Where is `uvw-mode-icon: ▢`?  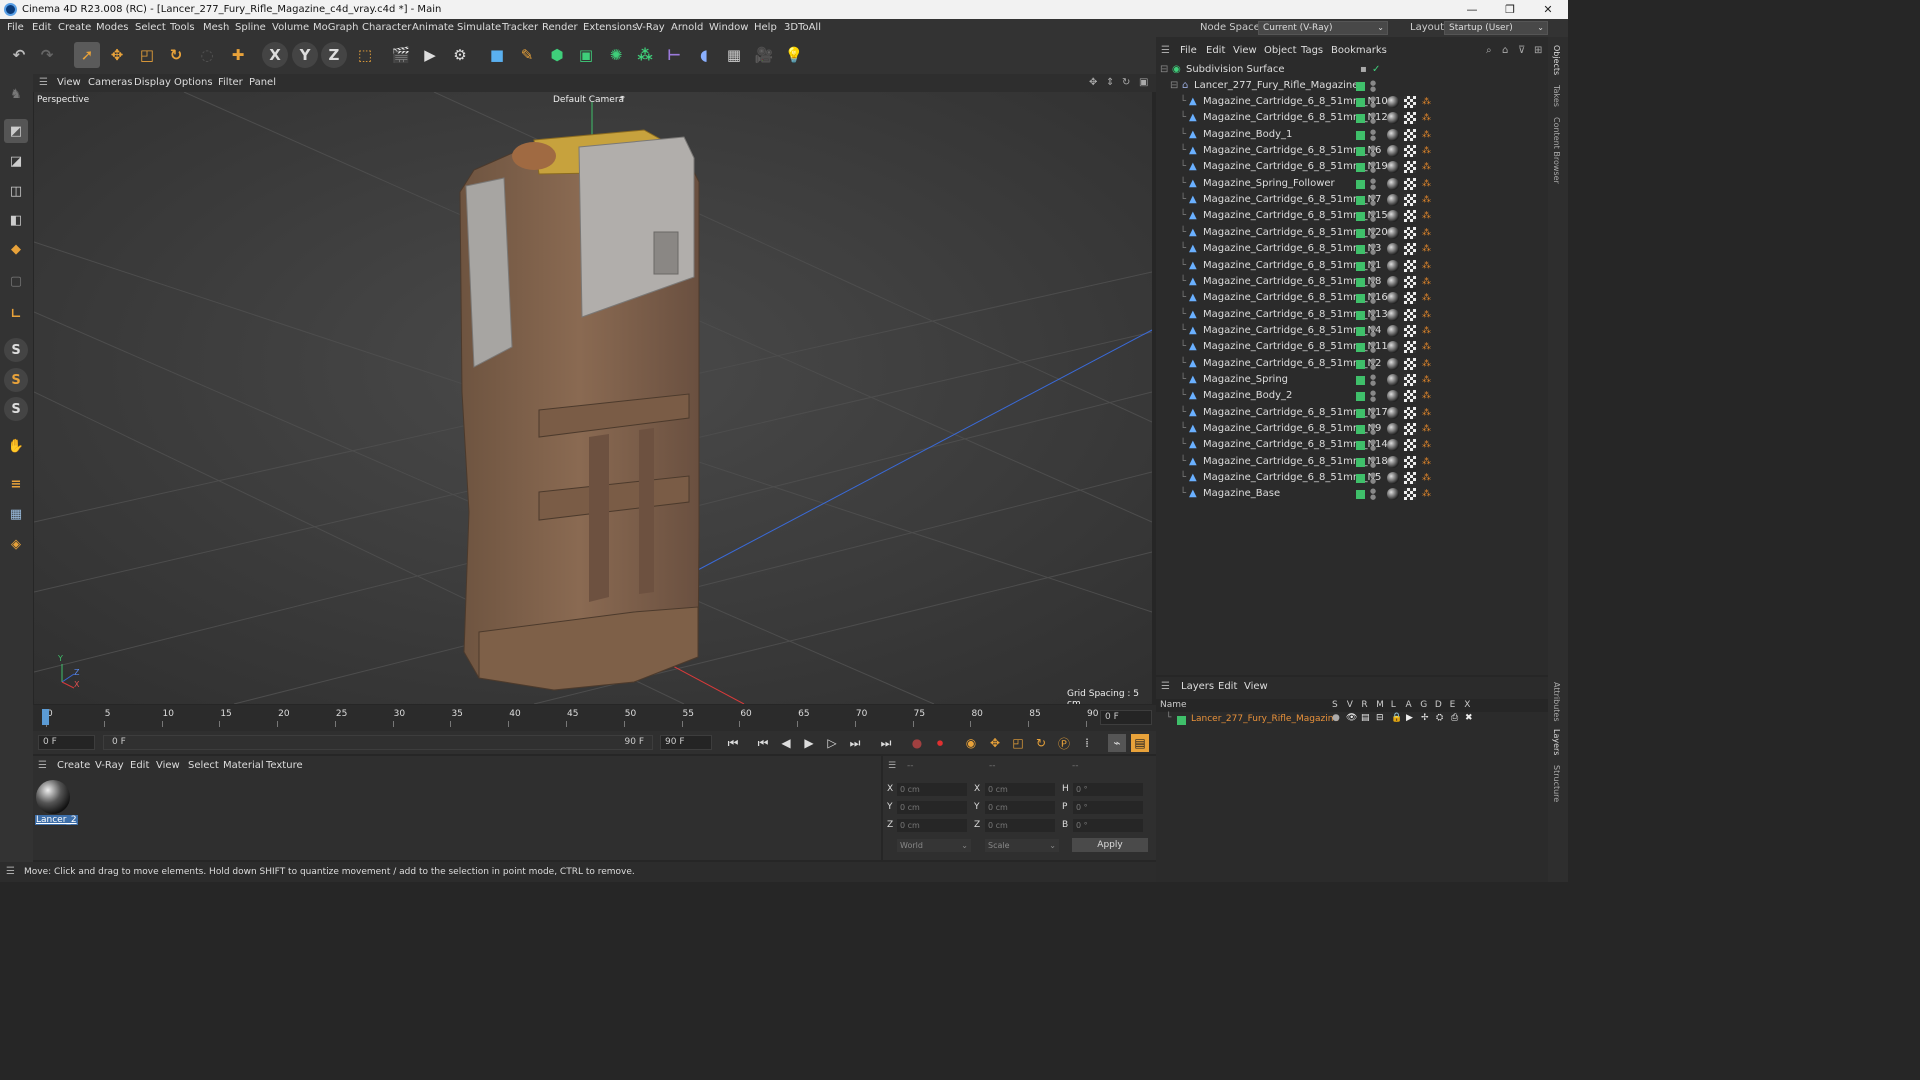 uvw-mode-icon: ▢ is located at coordinates (16, 281).